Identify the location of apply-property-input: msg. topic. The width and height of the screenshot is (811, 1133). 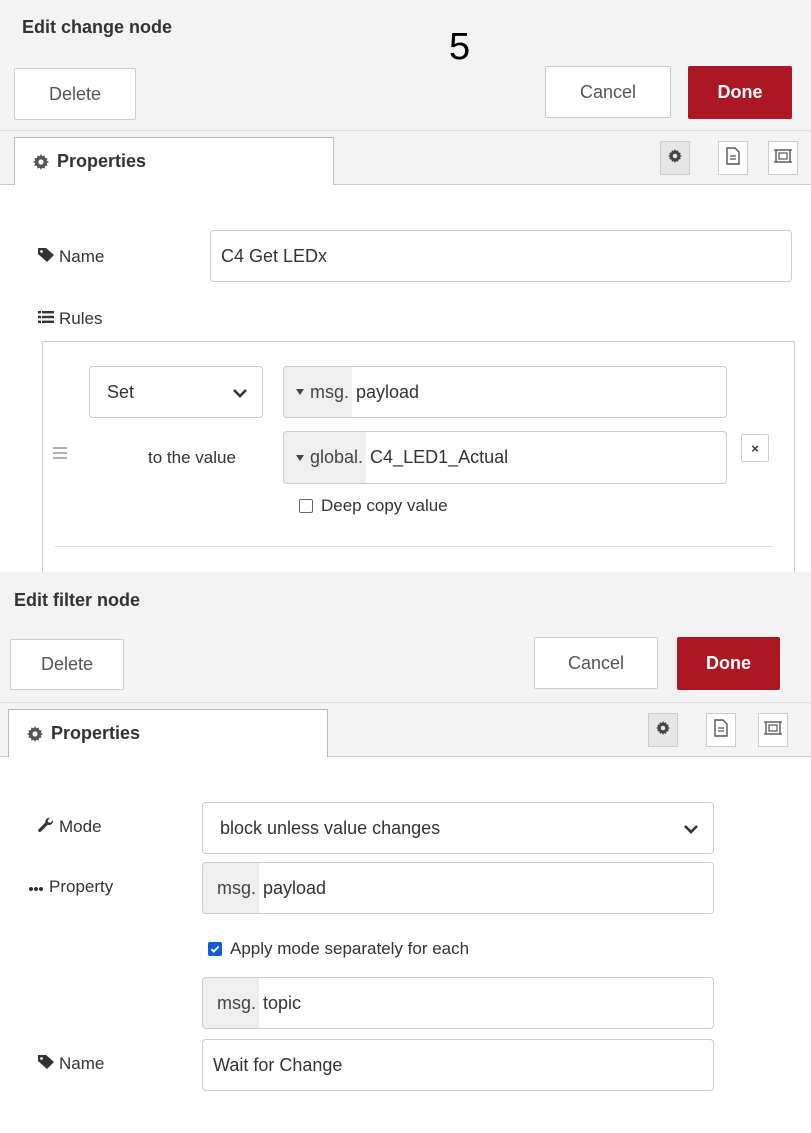
(458, 1003).